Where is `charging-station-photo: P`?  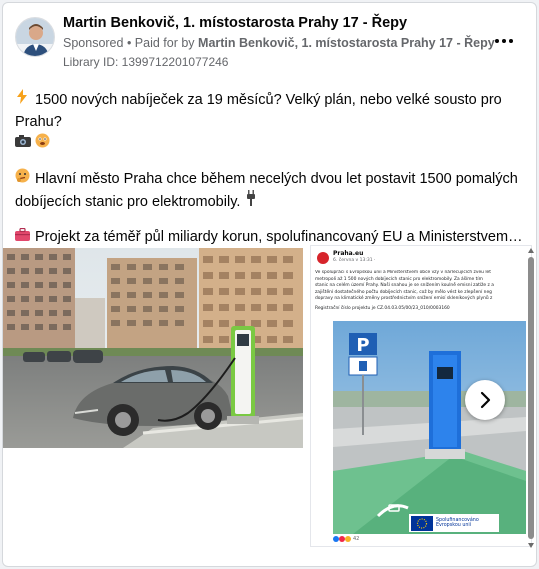
charging-station-photo: P is located at coordinates (429, 427).